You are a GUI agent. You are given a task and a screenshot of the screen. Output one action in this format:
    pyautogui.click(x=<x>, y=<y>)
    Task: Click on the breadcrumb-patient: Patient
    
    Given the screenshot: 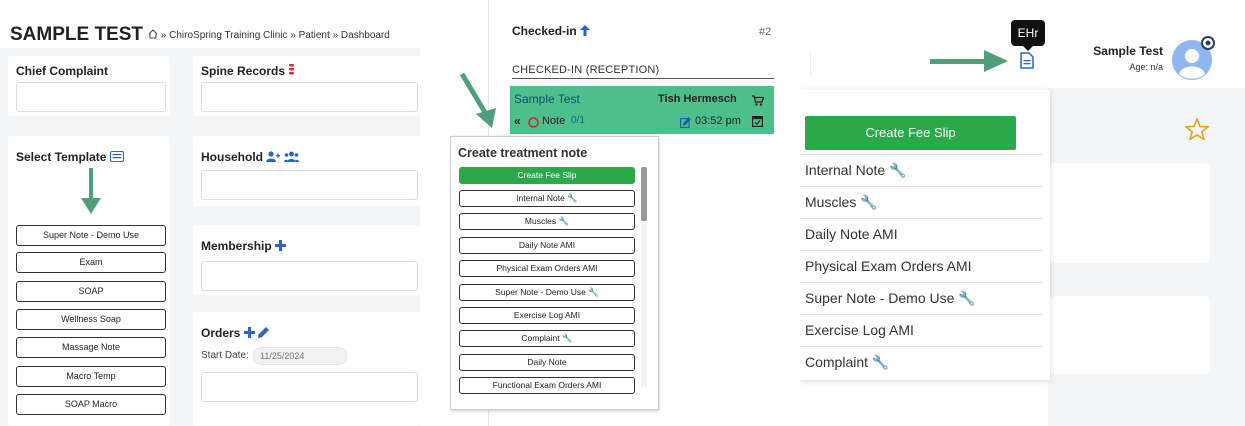 What is the action you would take?
    pyautogui.click(x=314, y=35)
    